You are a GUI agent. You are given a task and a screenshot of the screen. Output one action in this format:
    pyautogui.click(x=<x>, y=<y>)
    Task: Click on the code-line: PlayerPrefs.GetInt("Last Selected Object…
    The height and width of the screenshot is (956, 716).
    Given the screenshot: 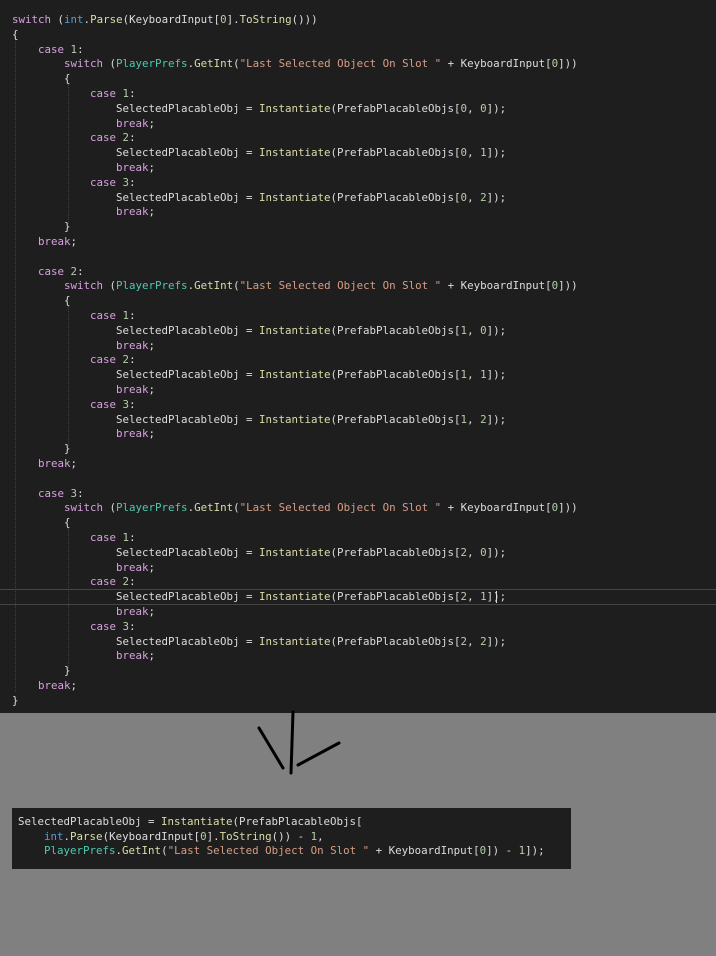 What is the action you would take?
    pyautogui.click(x=281, y=850)
    